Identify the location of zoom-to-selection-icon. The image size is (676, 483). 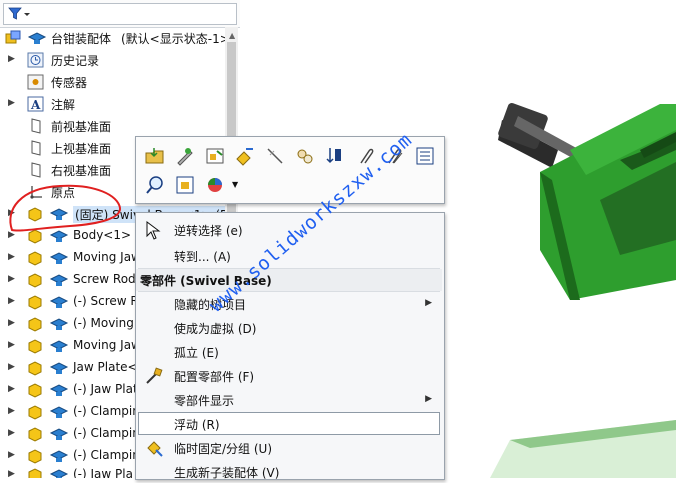
(155, 185).